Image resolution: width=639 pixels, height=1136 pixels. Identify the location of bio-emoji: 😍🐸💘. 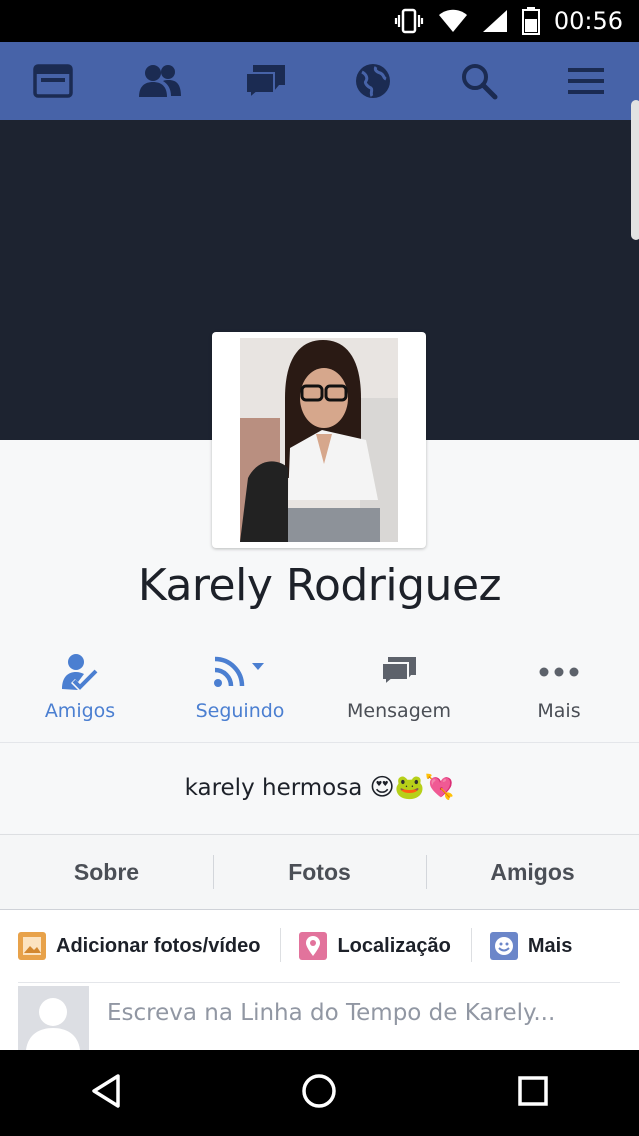
(412, 787).